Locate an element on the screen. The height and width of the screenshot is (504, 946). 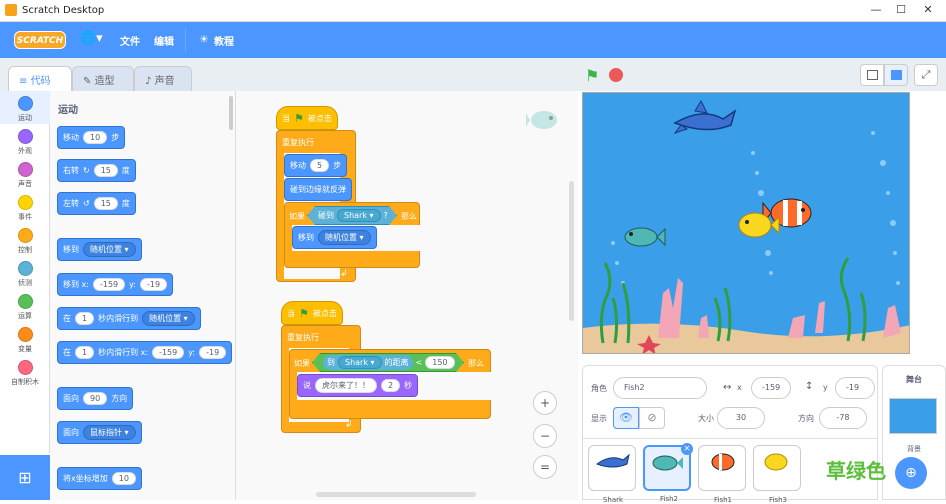
script2-distance-block: 到 Shark ▾ 的距离 is located at coordinates (368, 362).